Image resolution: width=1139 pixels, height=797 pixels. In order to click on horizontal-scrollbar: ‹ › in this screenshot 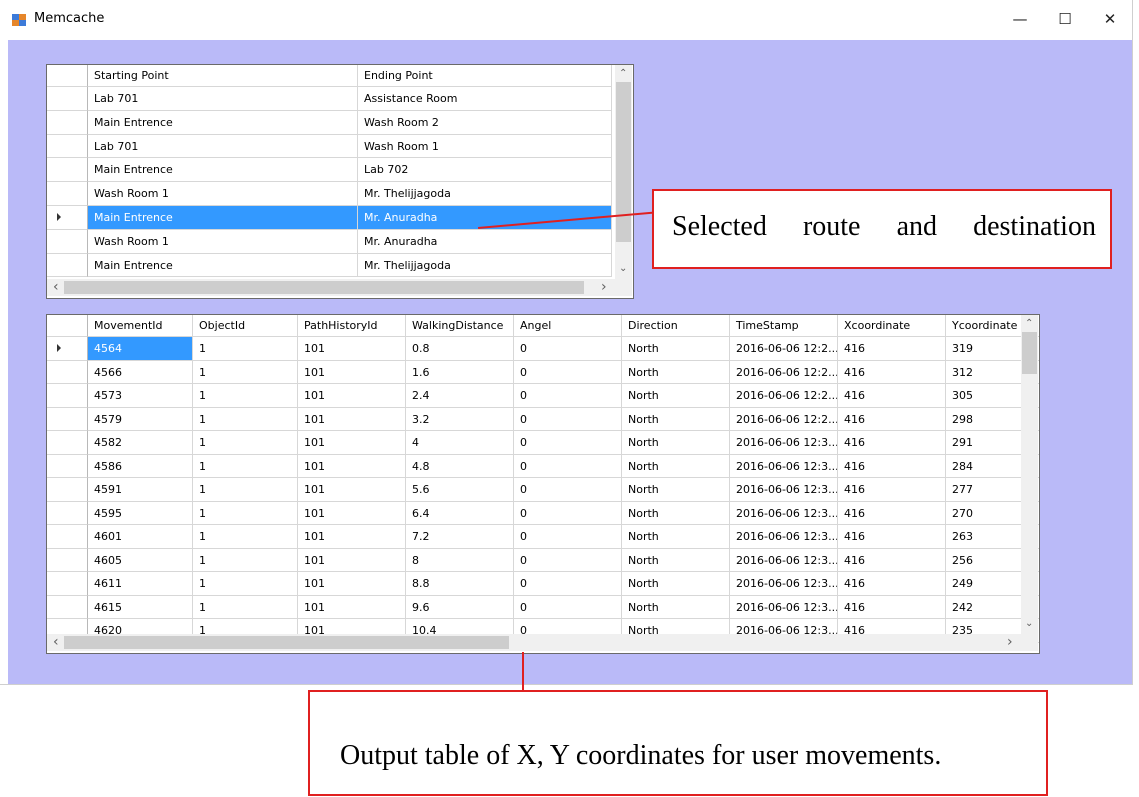, I will do `click(534, 642)`.